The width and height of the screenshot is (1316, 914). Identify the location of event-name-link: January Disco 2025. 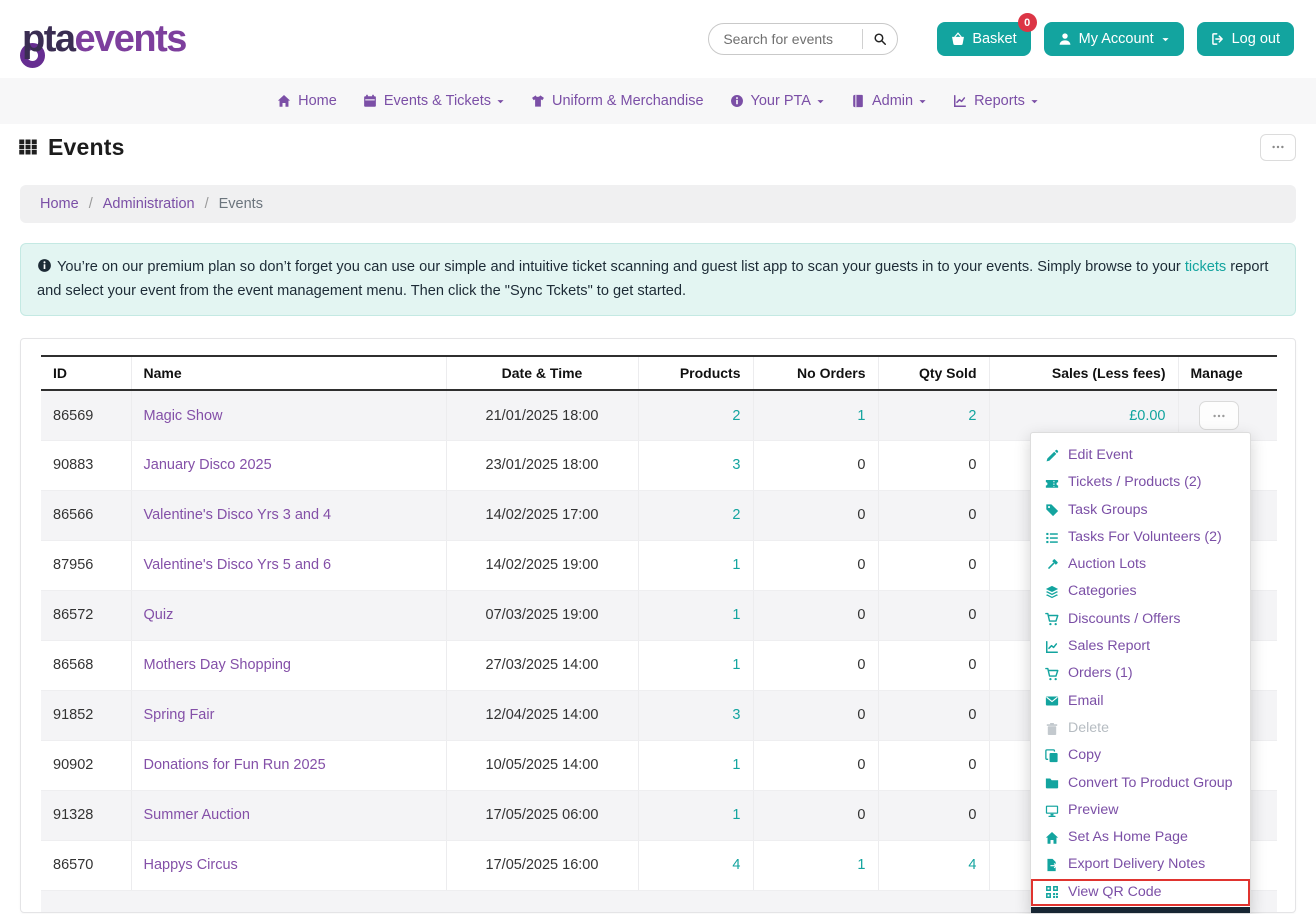
(208, 465).